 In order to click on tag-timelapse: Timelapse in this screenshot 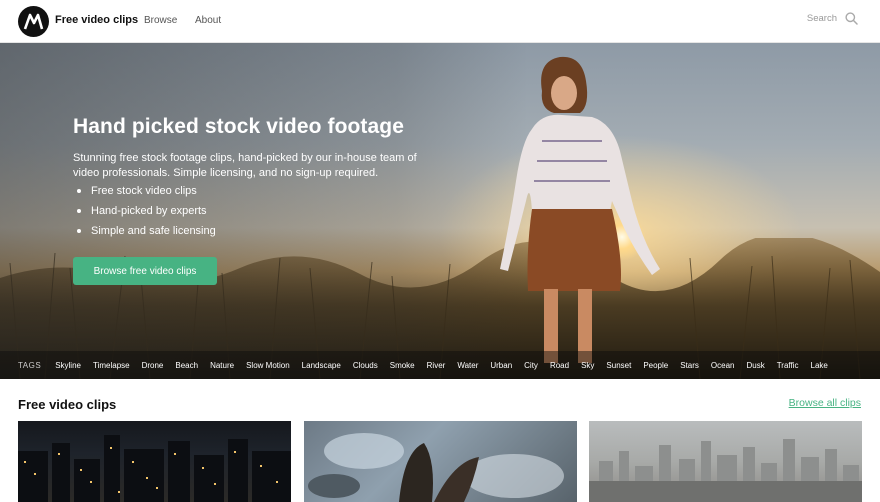, I will do `click(111, 365)`.